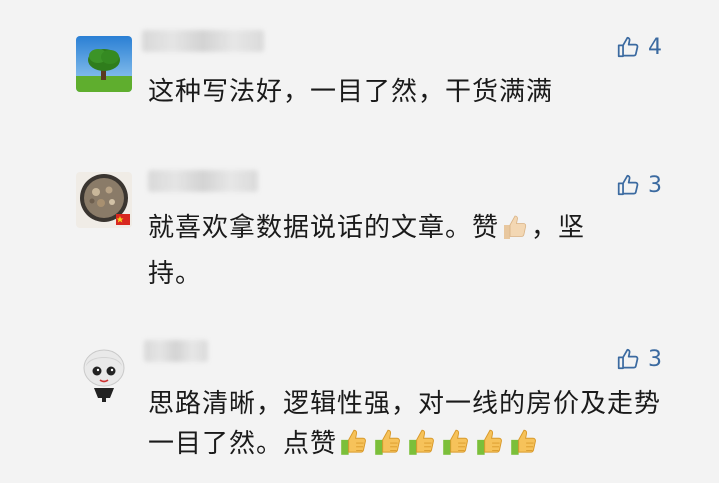 The height and width of the screenshot is (483, 719). I want to click on comment-text: 这种写法好，一目了然，干货满满, so click(351, 92).